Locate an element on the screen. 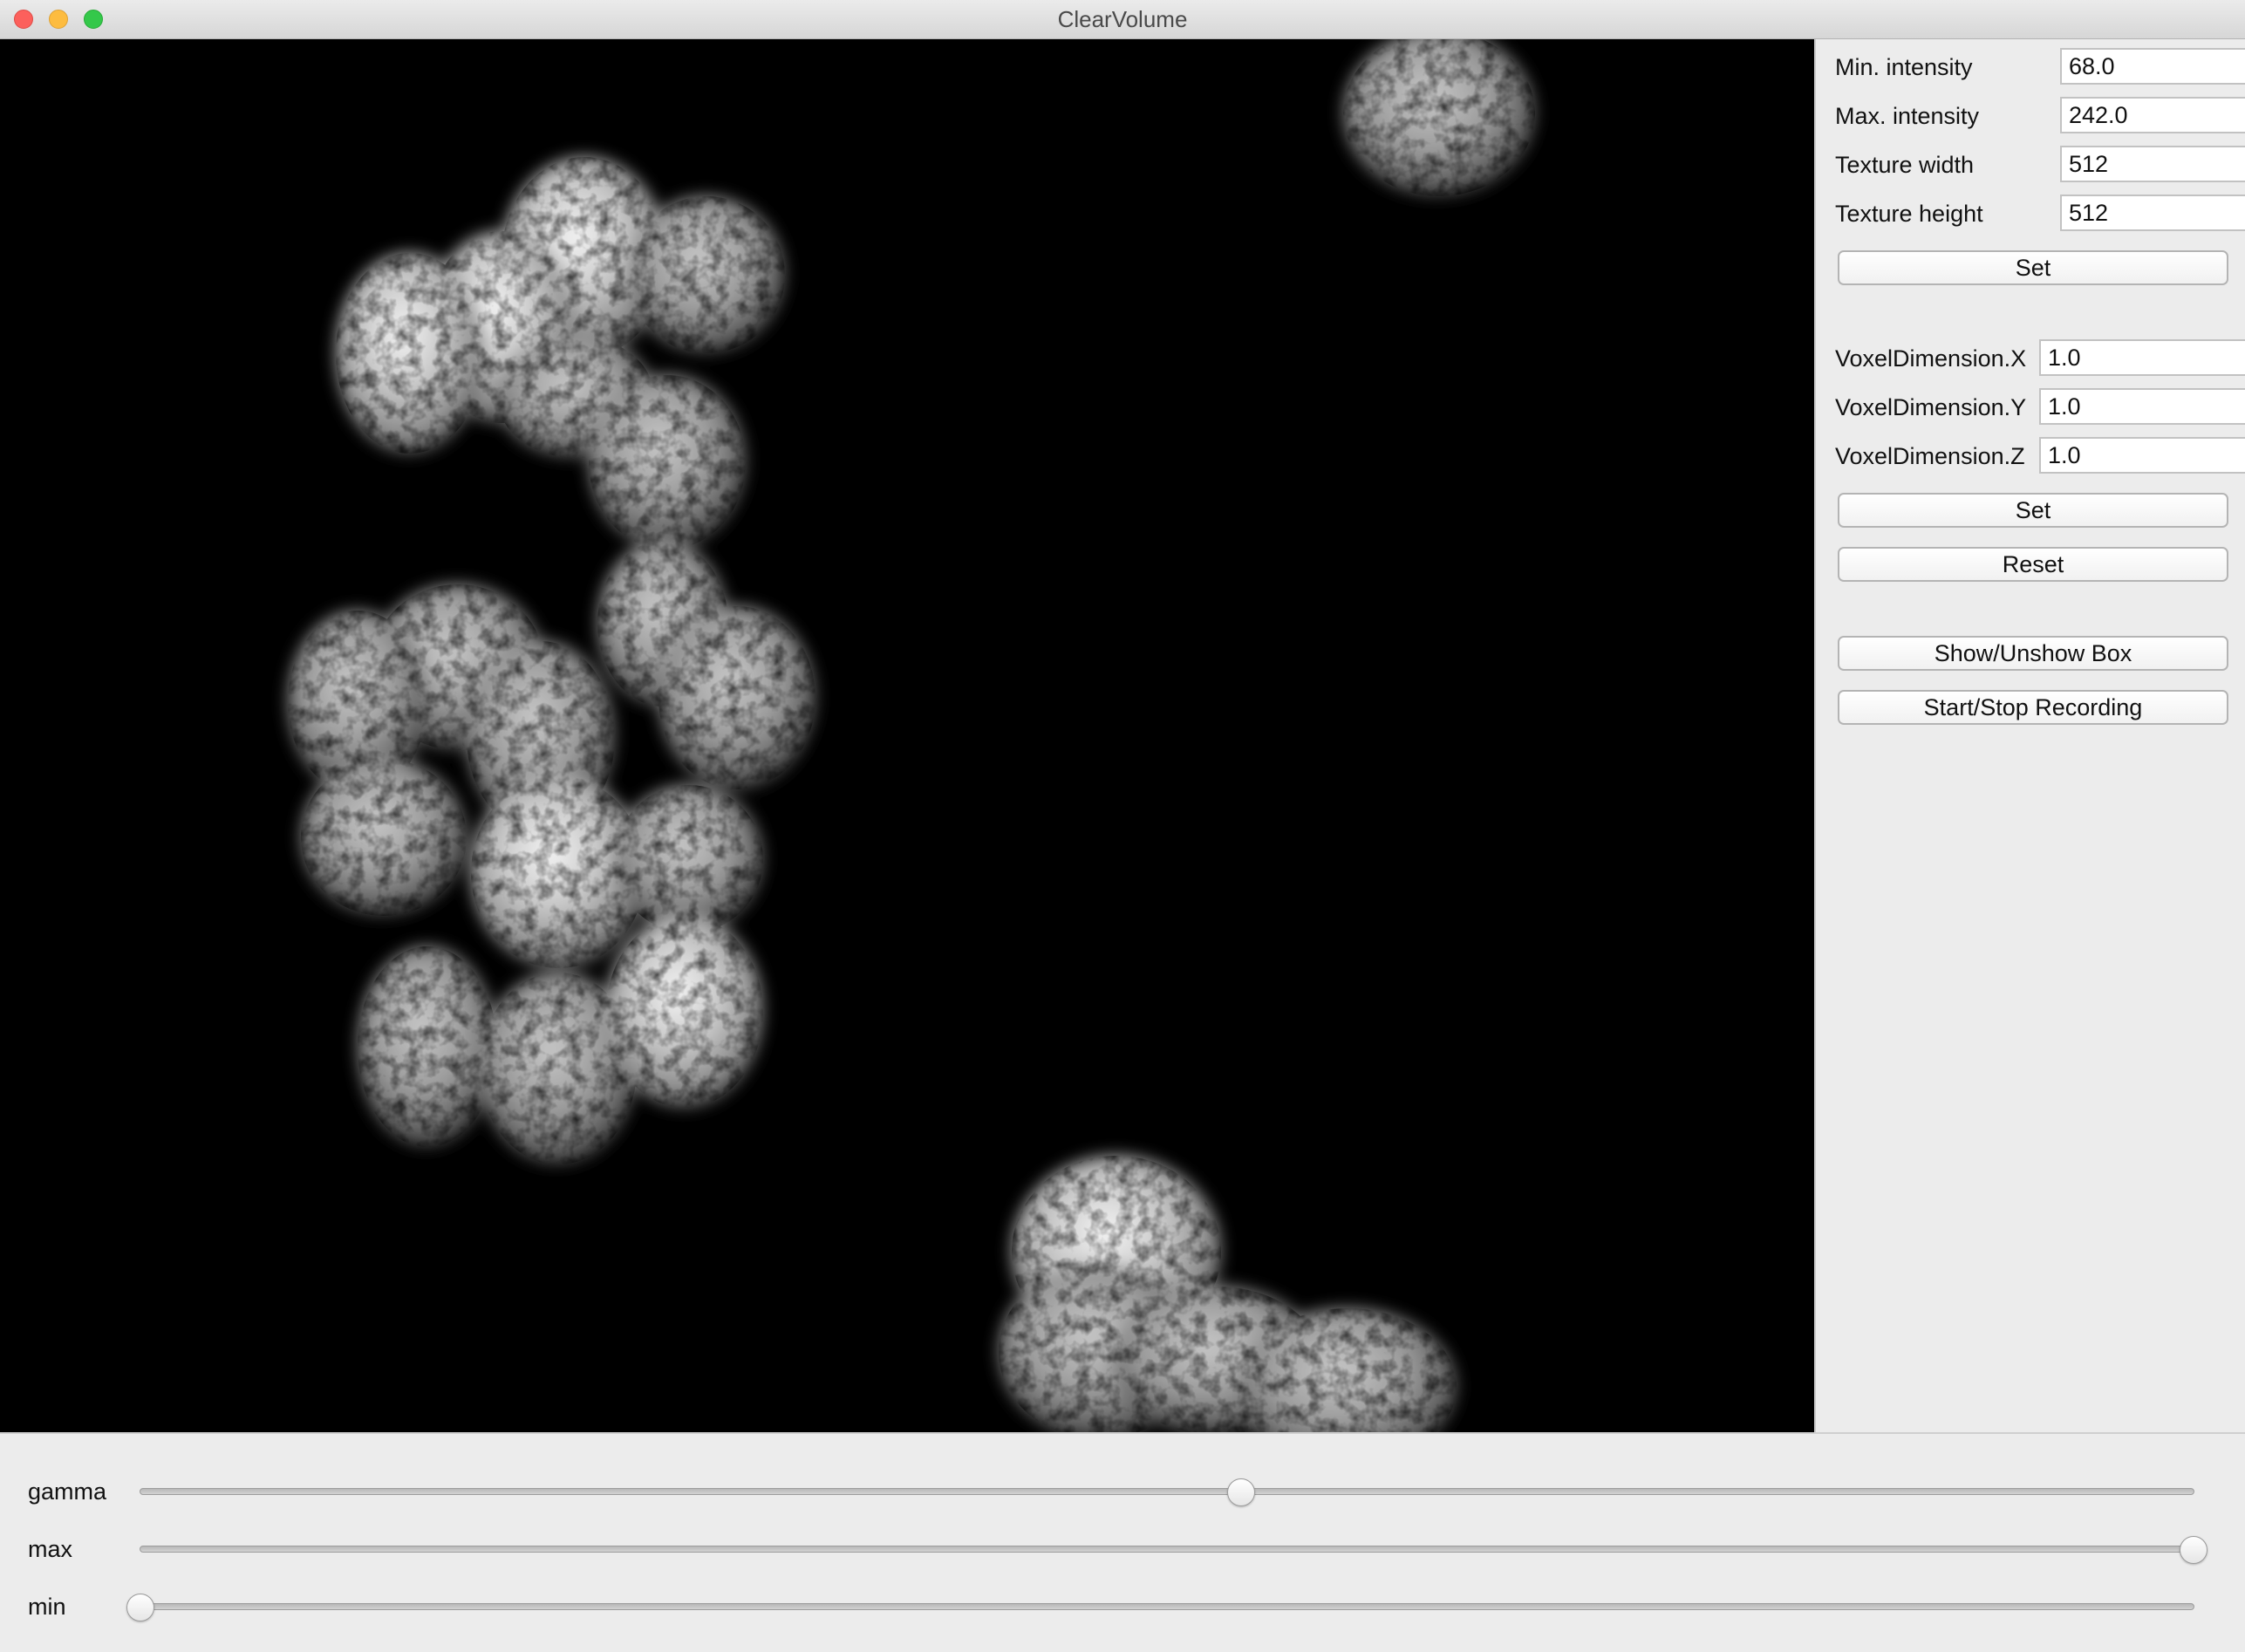 This screenshot has width=2245, height=1652. max-slider-row: max is located at coordinates (1122, 1549).